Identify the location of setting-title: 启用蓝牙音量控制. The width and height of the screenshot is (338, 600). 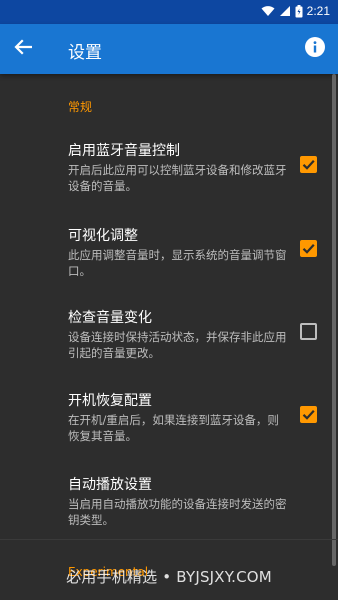
(124, 151).